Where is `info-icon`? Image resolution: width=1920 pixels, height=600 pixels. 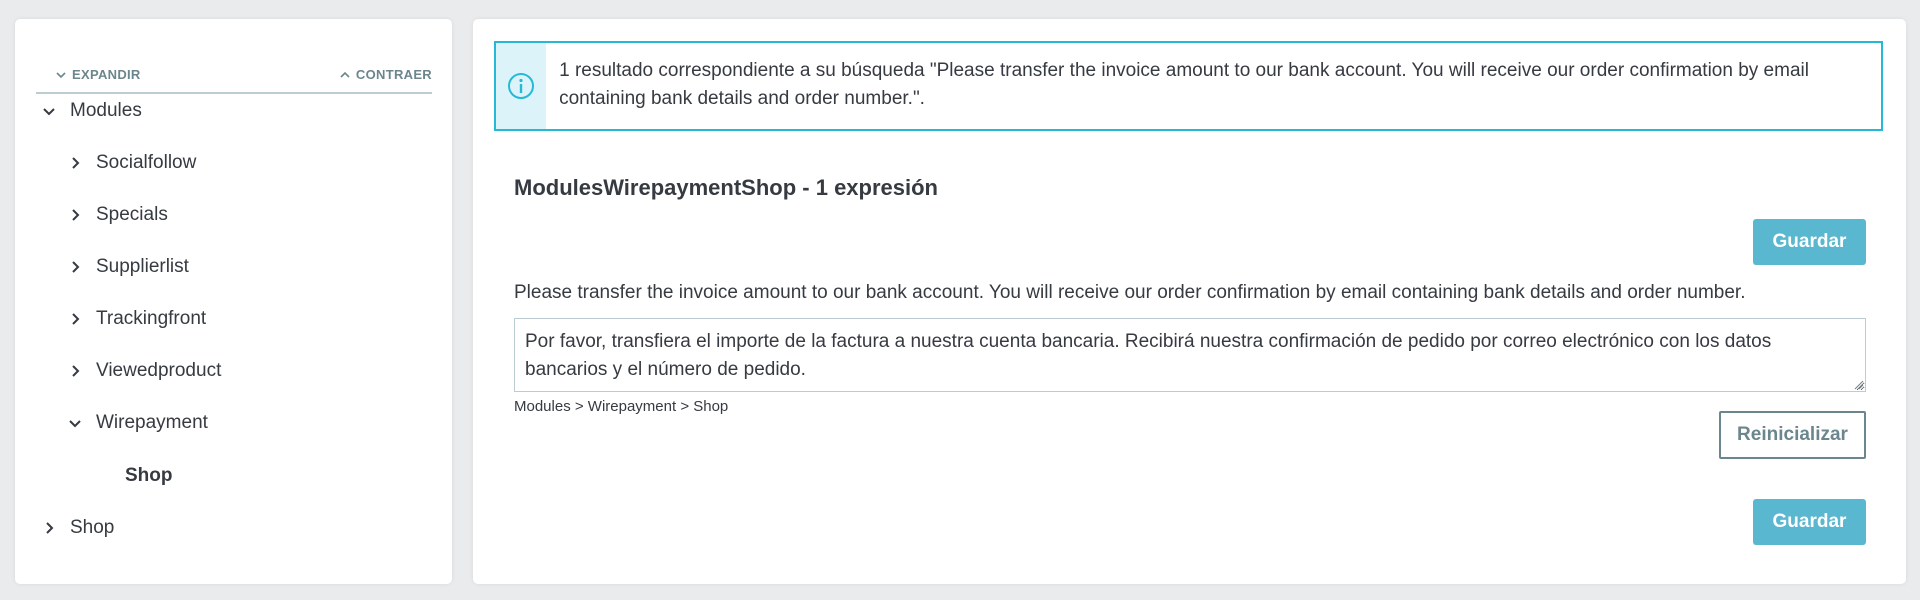 info-icon is located at coordinates (521, 86).